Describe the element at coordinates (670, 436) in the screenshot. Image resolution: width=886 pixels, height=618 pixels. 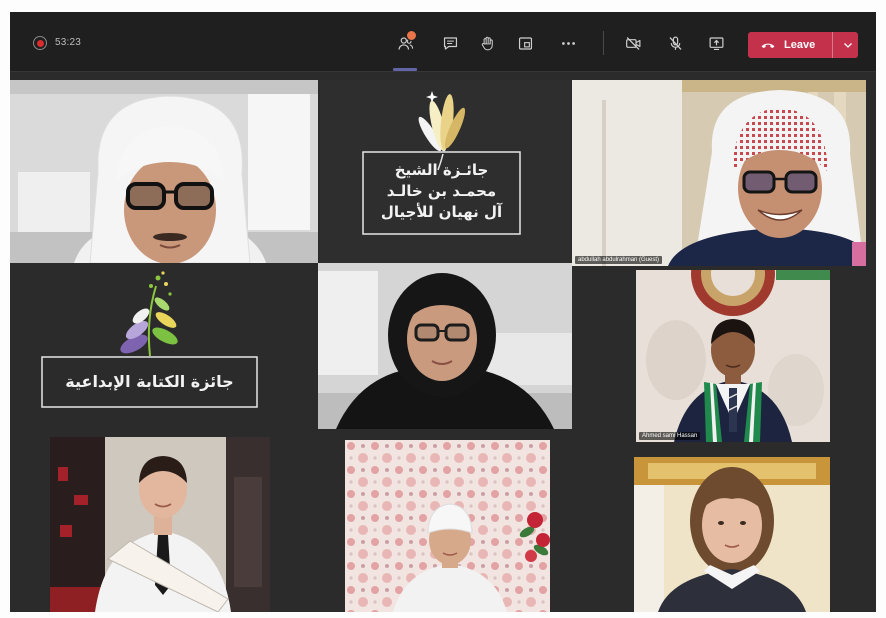
I see `participant-name-label: Ahmed sami Hassan` at that location.